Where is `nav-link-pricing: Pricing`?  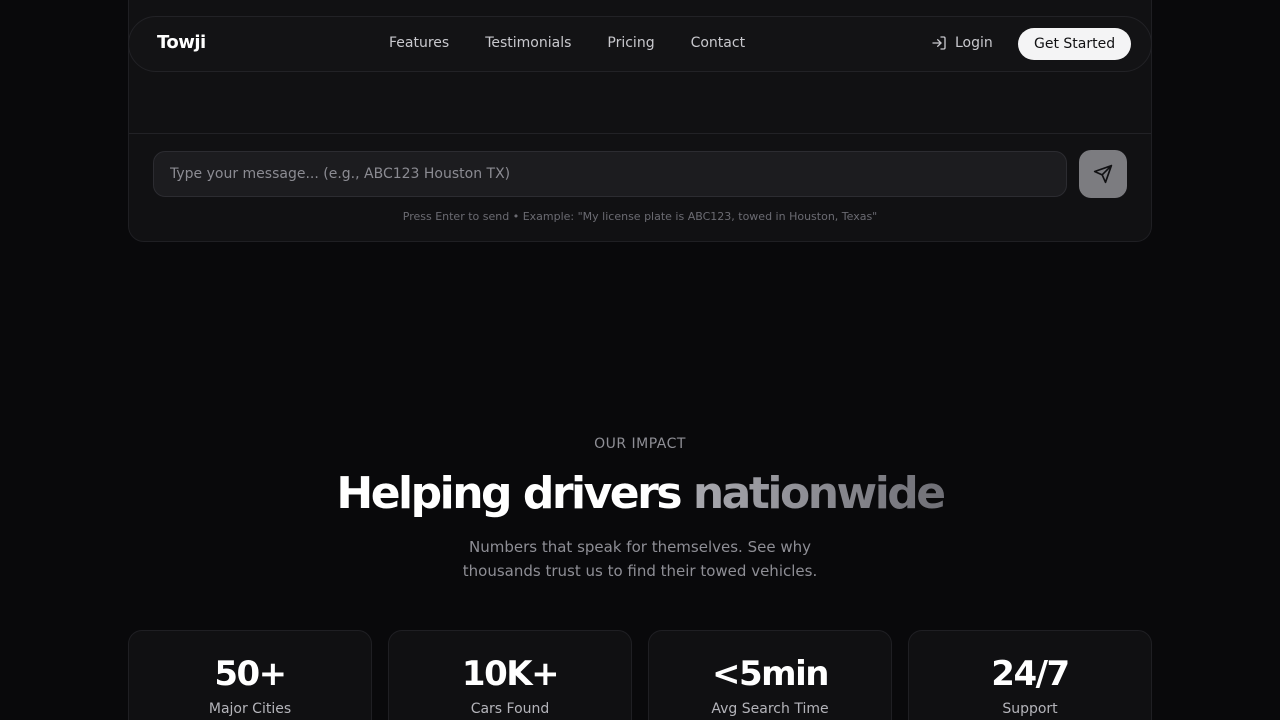
nav-link-pricing: Pricing is located at coordinates (630, 43).